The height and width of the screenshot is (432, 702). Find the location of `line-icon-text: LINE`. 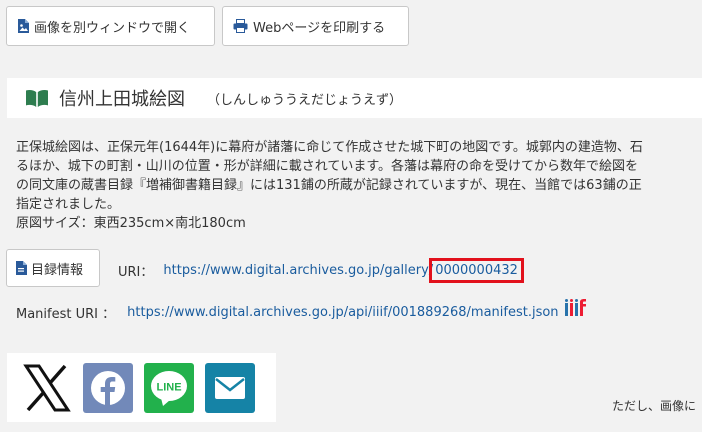

line-icon-text: LINE is located at coordinates (168, 387).